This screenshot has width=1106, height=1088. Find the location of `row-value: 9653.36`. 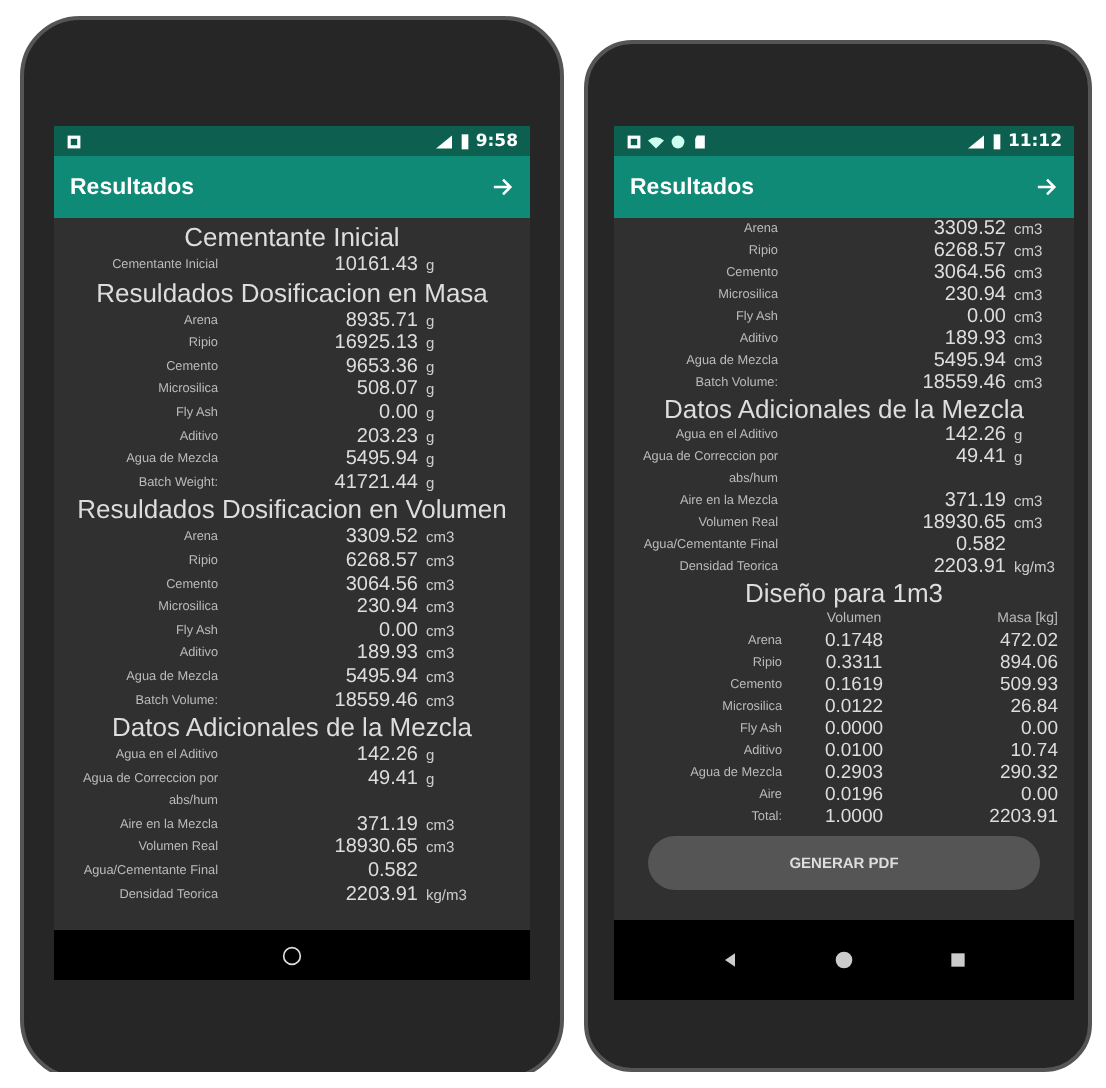

row-value: 9653.36 is located at coordinates (380, 367).